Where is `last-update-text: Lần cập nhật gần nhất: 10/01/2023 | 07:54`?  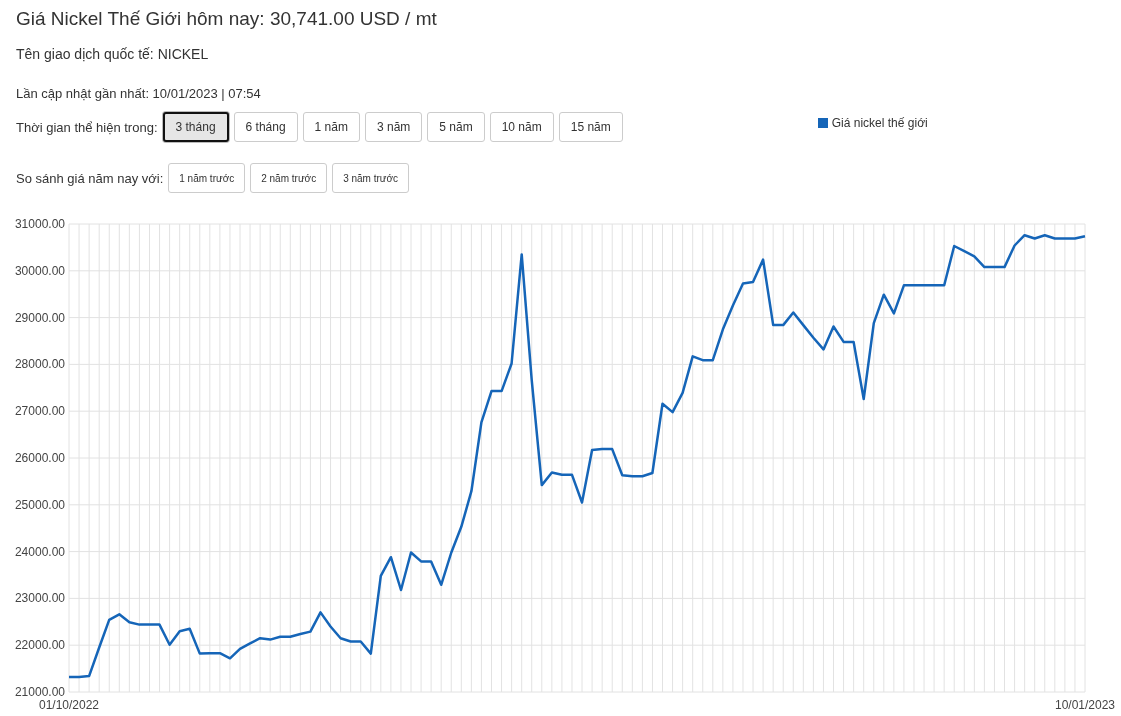 last-update-text: Lần cập nhật gần nhất: 10/01/2023 | 07:54 is located at coordinates (139, 94).